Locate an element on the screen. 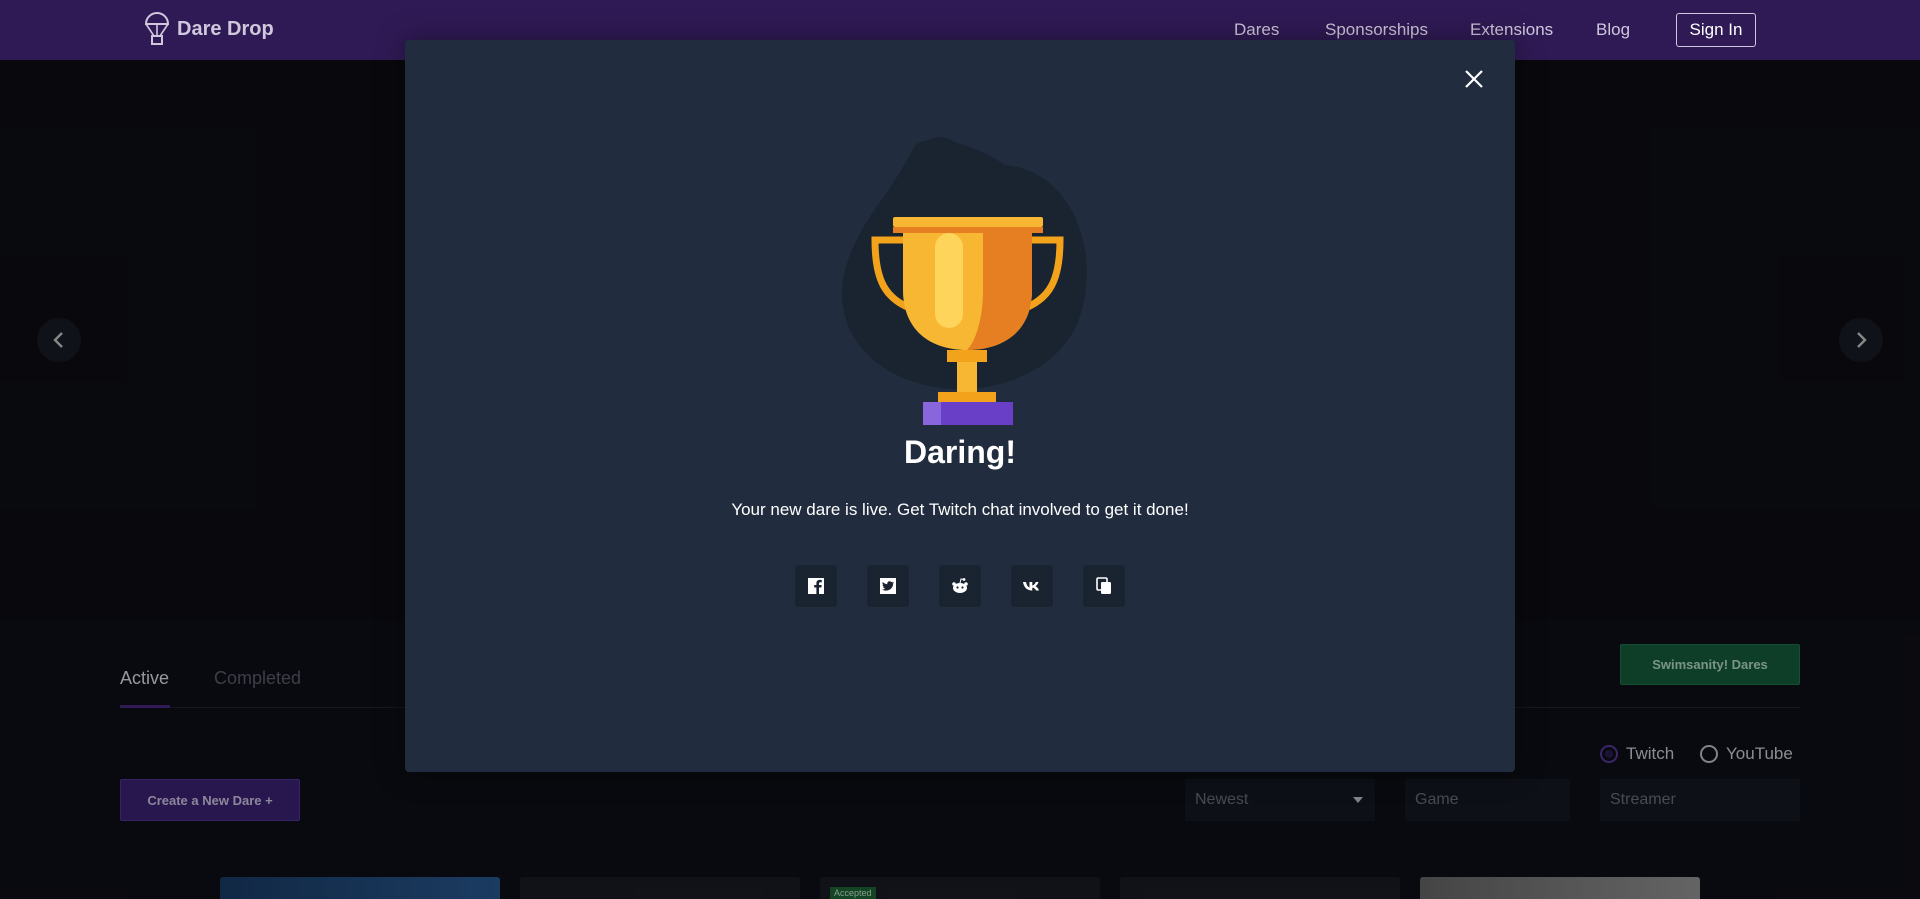 This screenshot has height=899, width=1920. trophy-illustration is located at coordinates (964, 281).